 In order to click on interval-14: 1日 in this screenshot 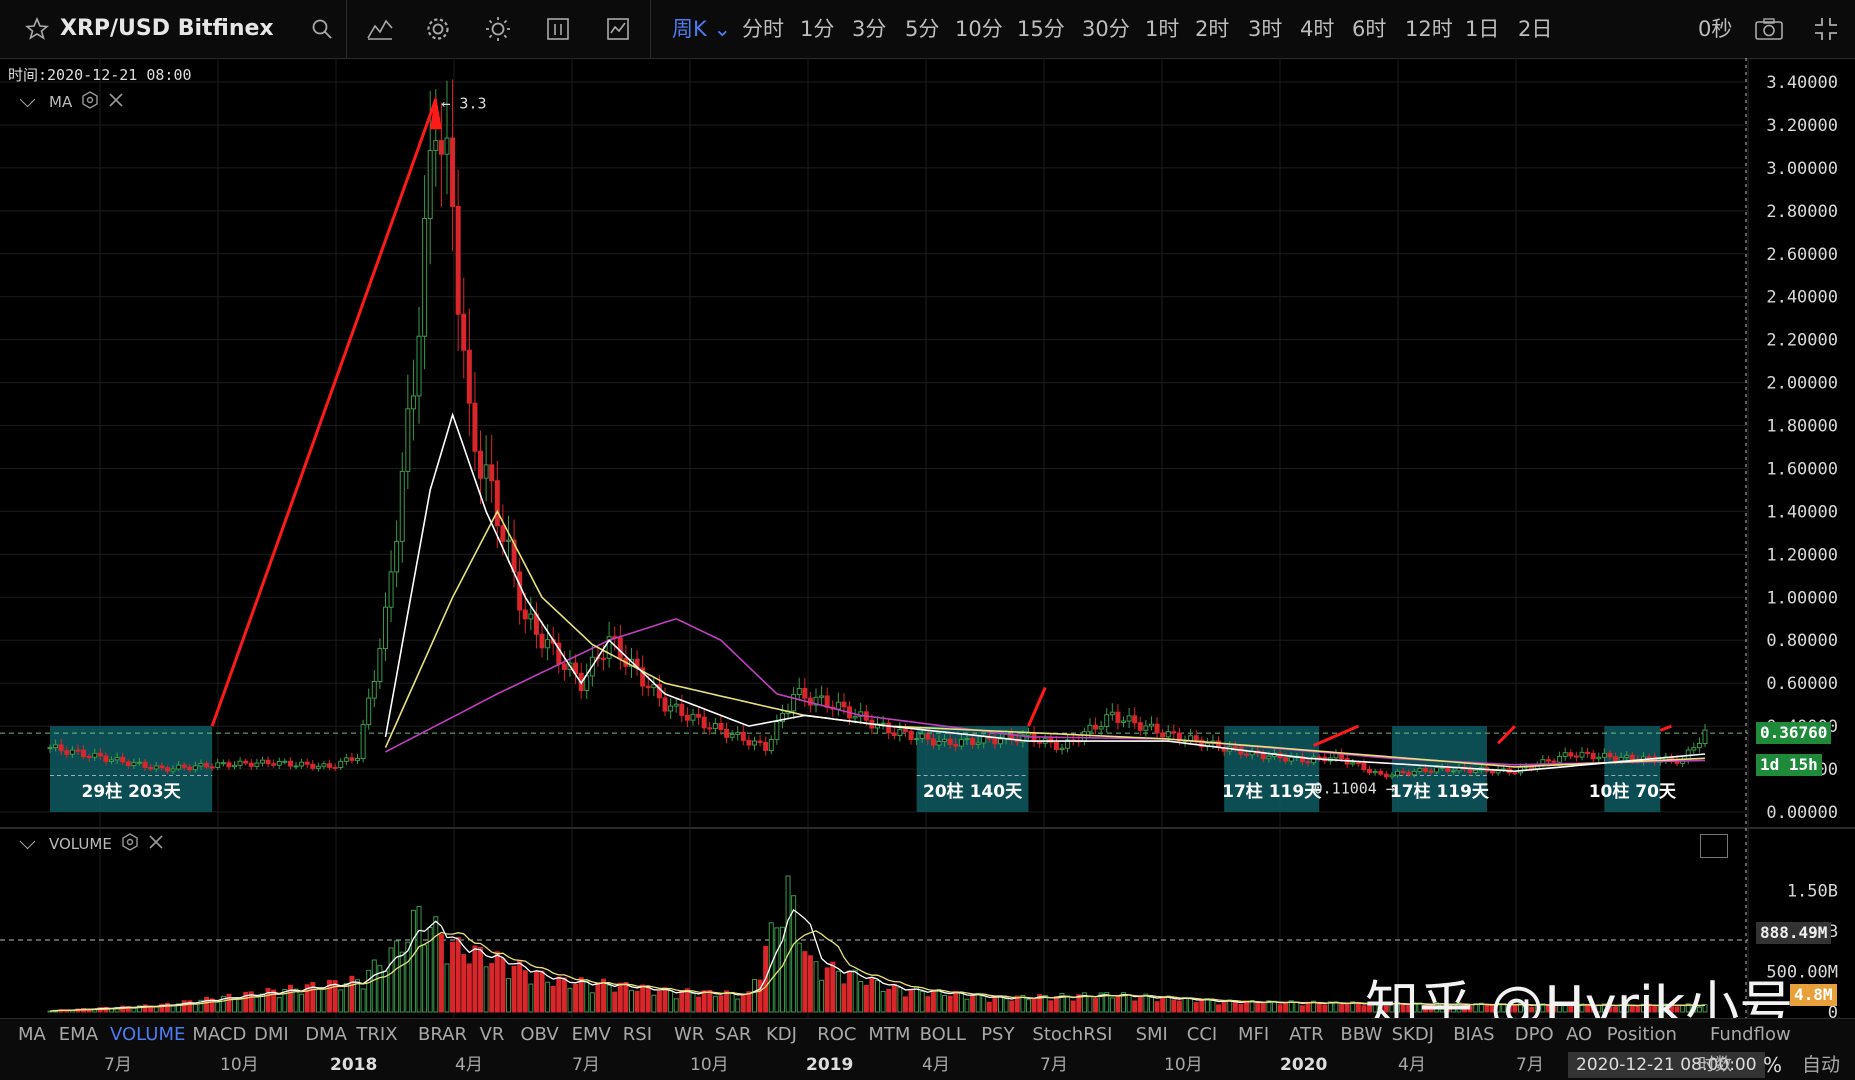, I will do `click(1482, 29)`.